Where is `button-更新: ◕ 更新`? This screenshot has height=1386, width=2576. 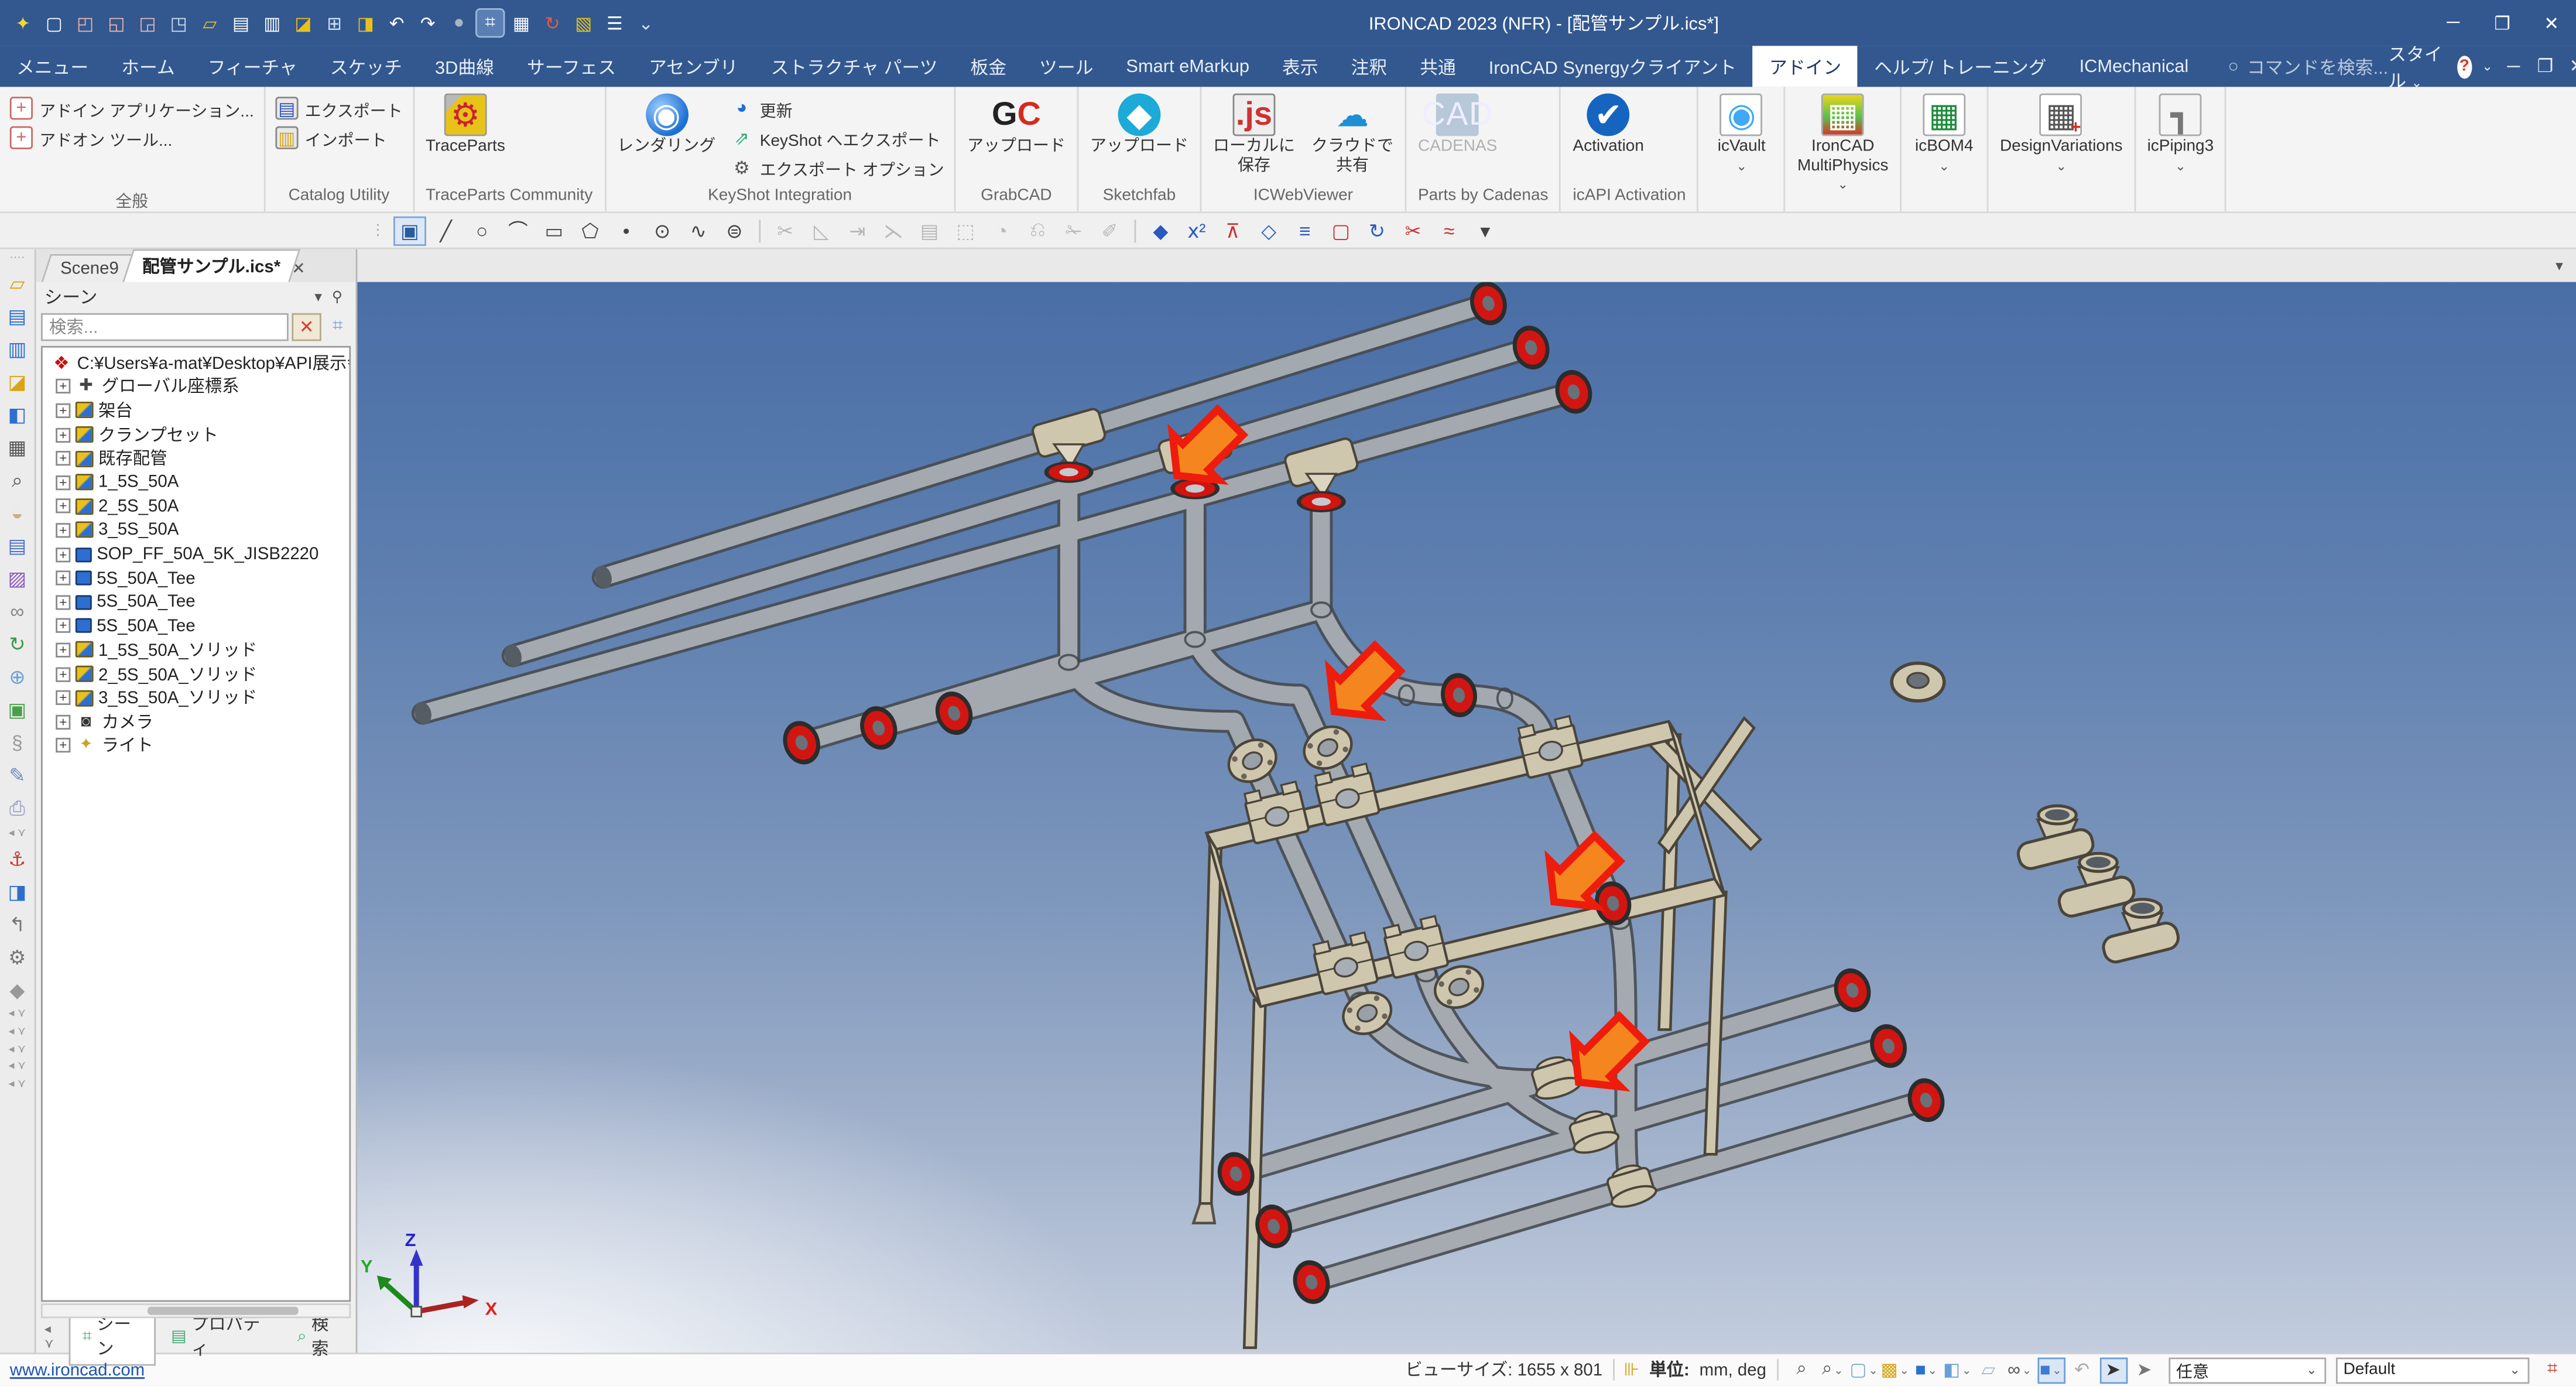
button-更新: ◕ 更新 is located at coordinates (837, 109).